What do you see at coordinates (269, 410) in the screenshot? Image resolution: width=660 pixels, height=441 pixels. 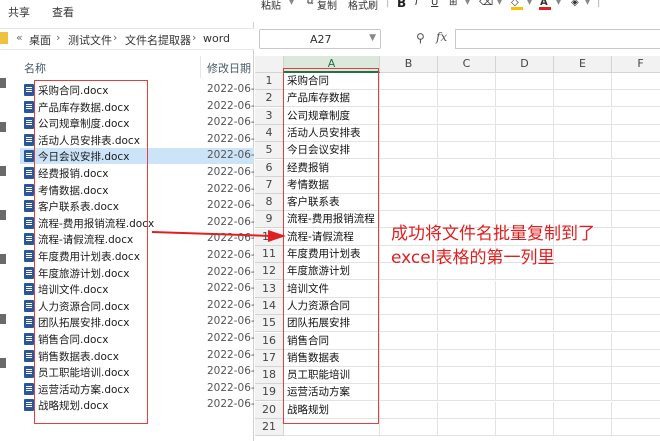 I see `row-header: 20` at bounding box center [269, 410].